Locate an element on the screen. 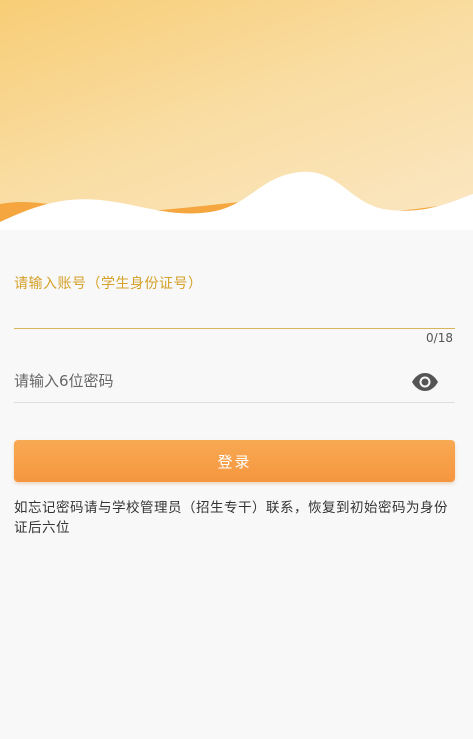 The height and width of the screenshot is (739, 473). eye-icon is located at coordinates (425, 382).